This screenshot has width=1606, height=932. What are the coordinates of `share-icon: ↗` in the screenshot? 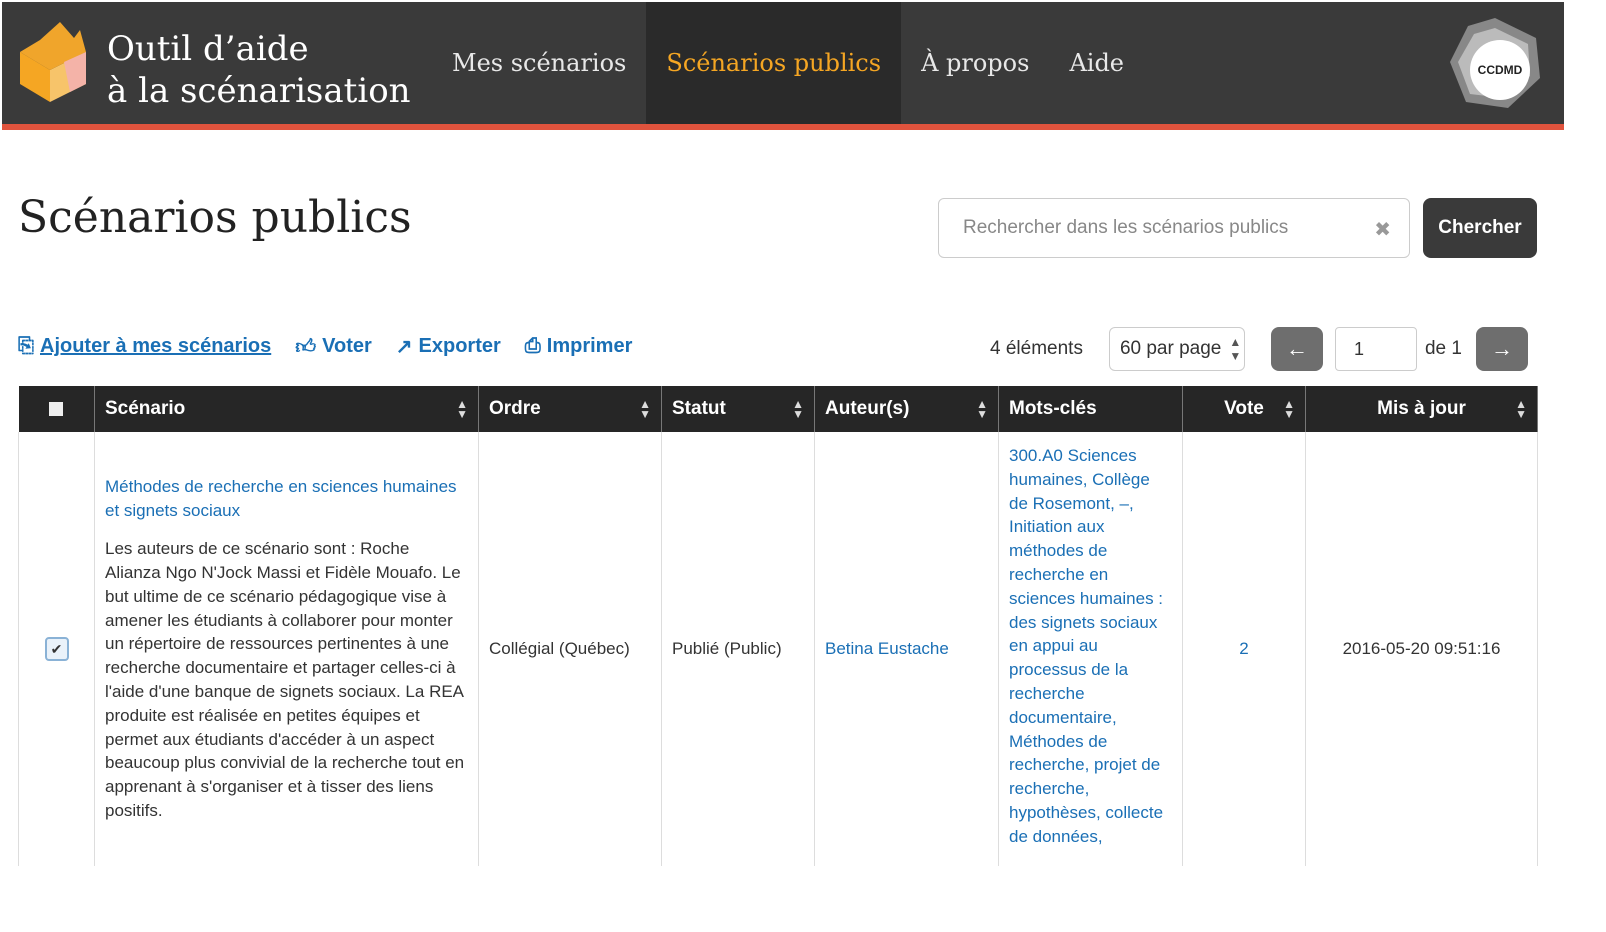 It's located at (404, 347).